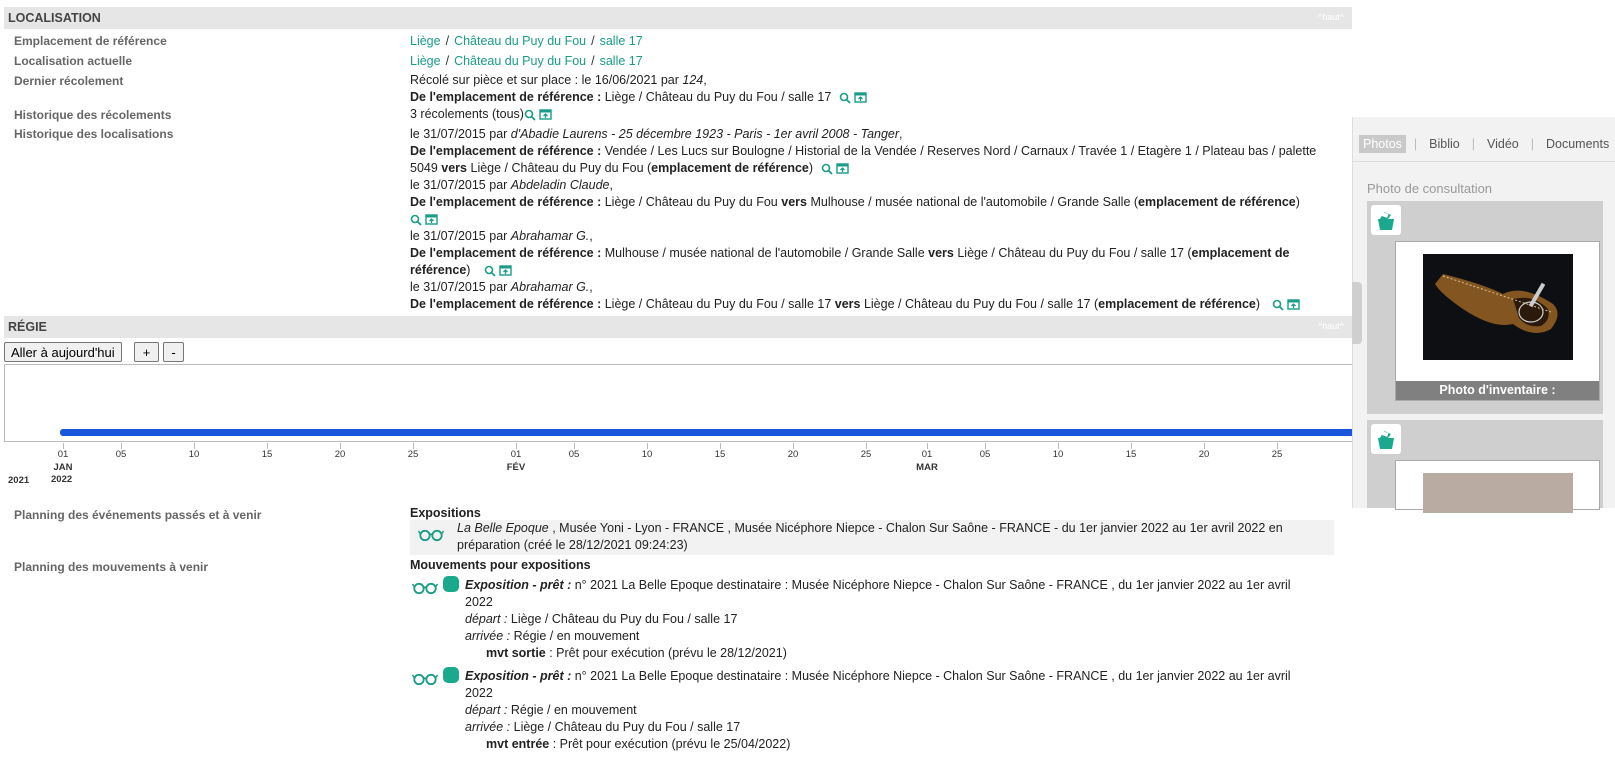  I want to click on photo-frame: Photo d'inventaire :, so click(1497, 321).